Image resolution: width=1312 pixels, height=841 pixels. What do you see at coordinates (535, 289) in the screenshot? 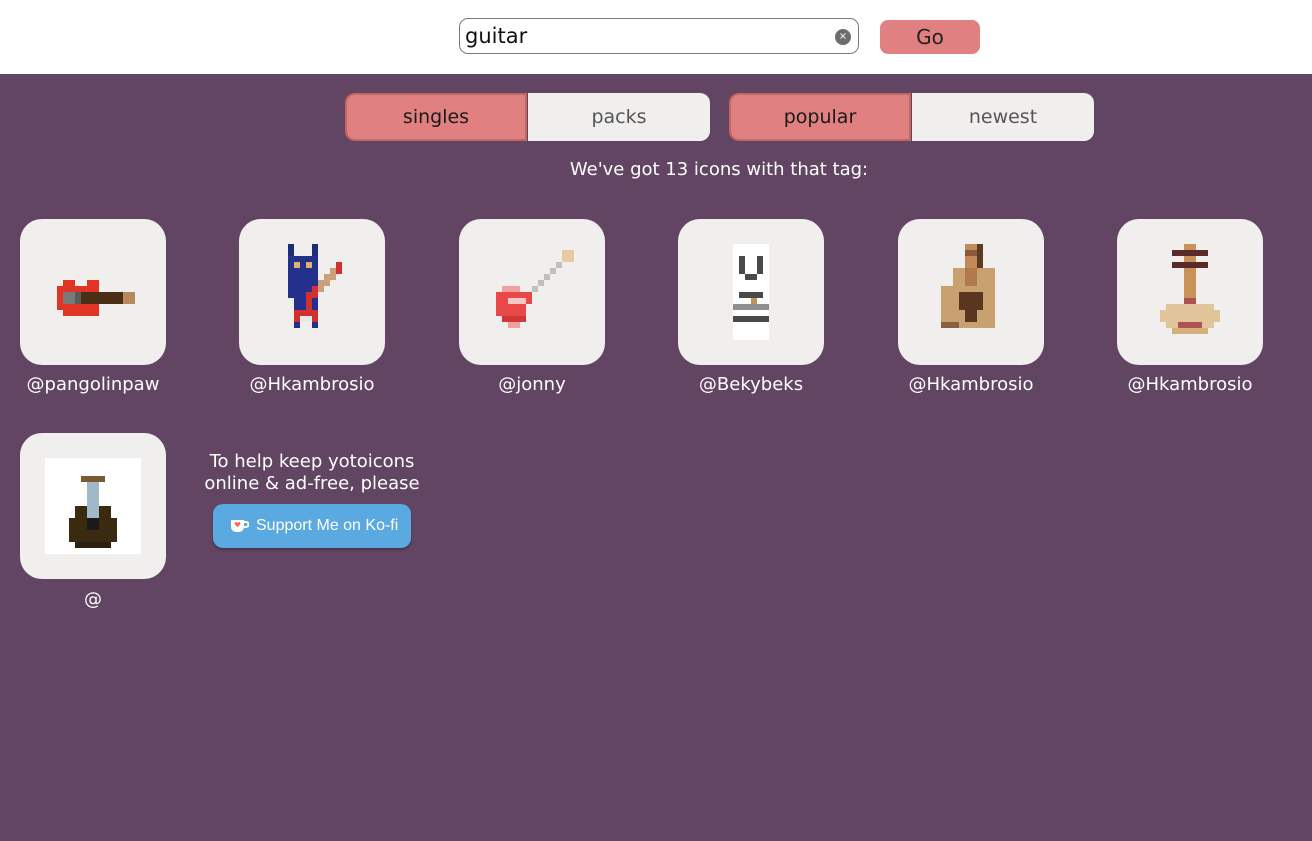
I see `pink-electric-guitar-icon` at bounding box center [535, 289].